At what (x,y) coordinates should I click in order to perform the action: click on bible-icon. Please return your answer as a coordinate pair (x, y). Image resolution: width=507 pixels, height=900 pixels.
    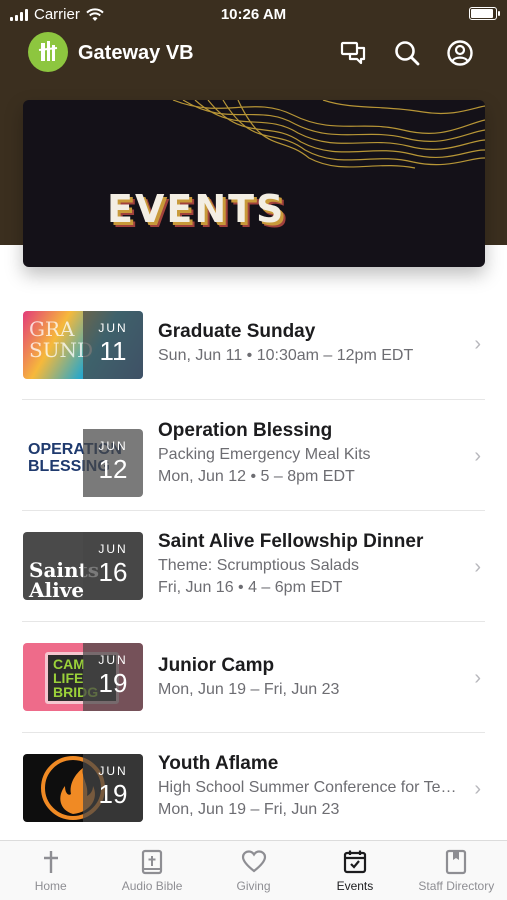
    Looking at the image, I should click on (152, 862).